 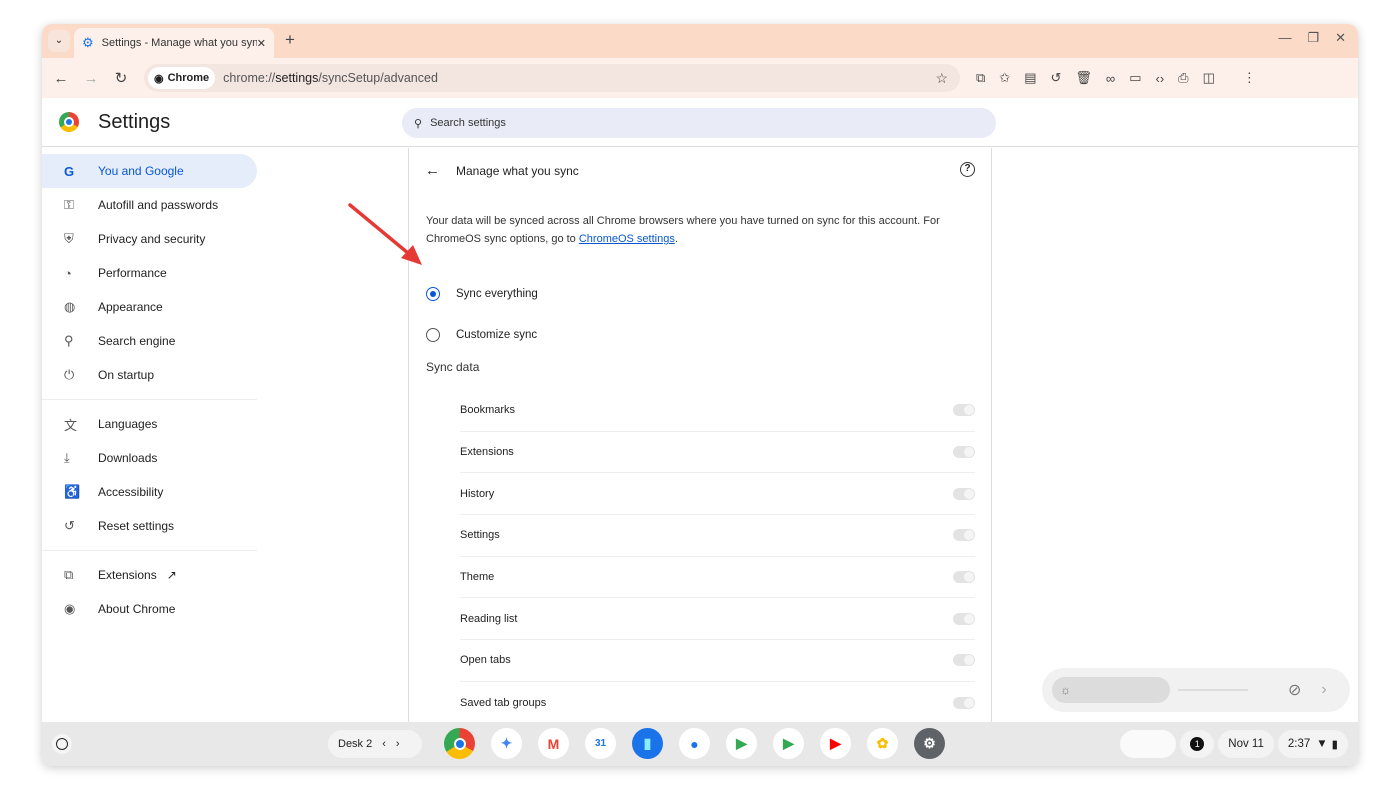 What do you see at coordinates (385, 234) in the screenshot?
I see `red-annotation-arrow` at bounding box center [385, 234].